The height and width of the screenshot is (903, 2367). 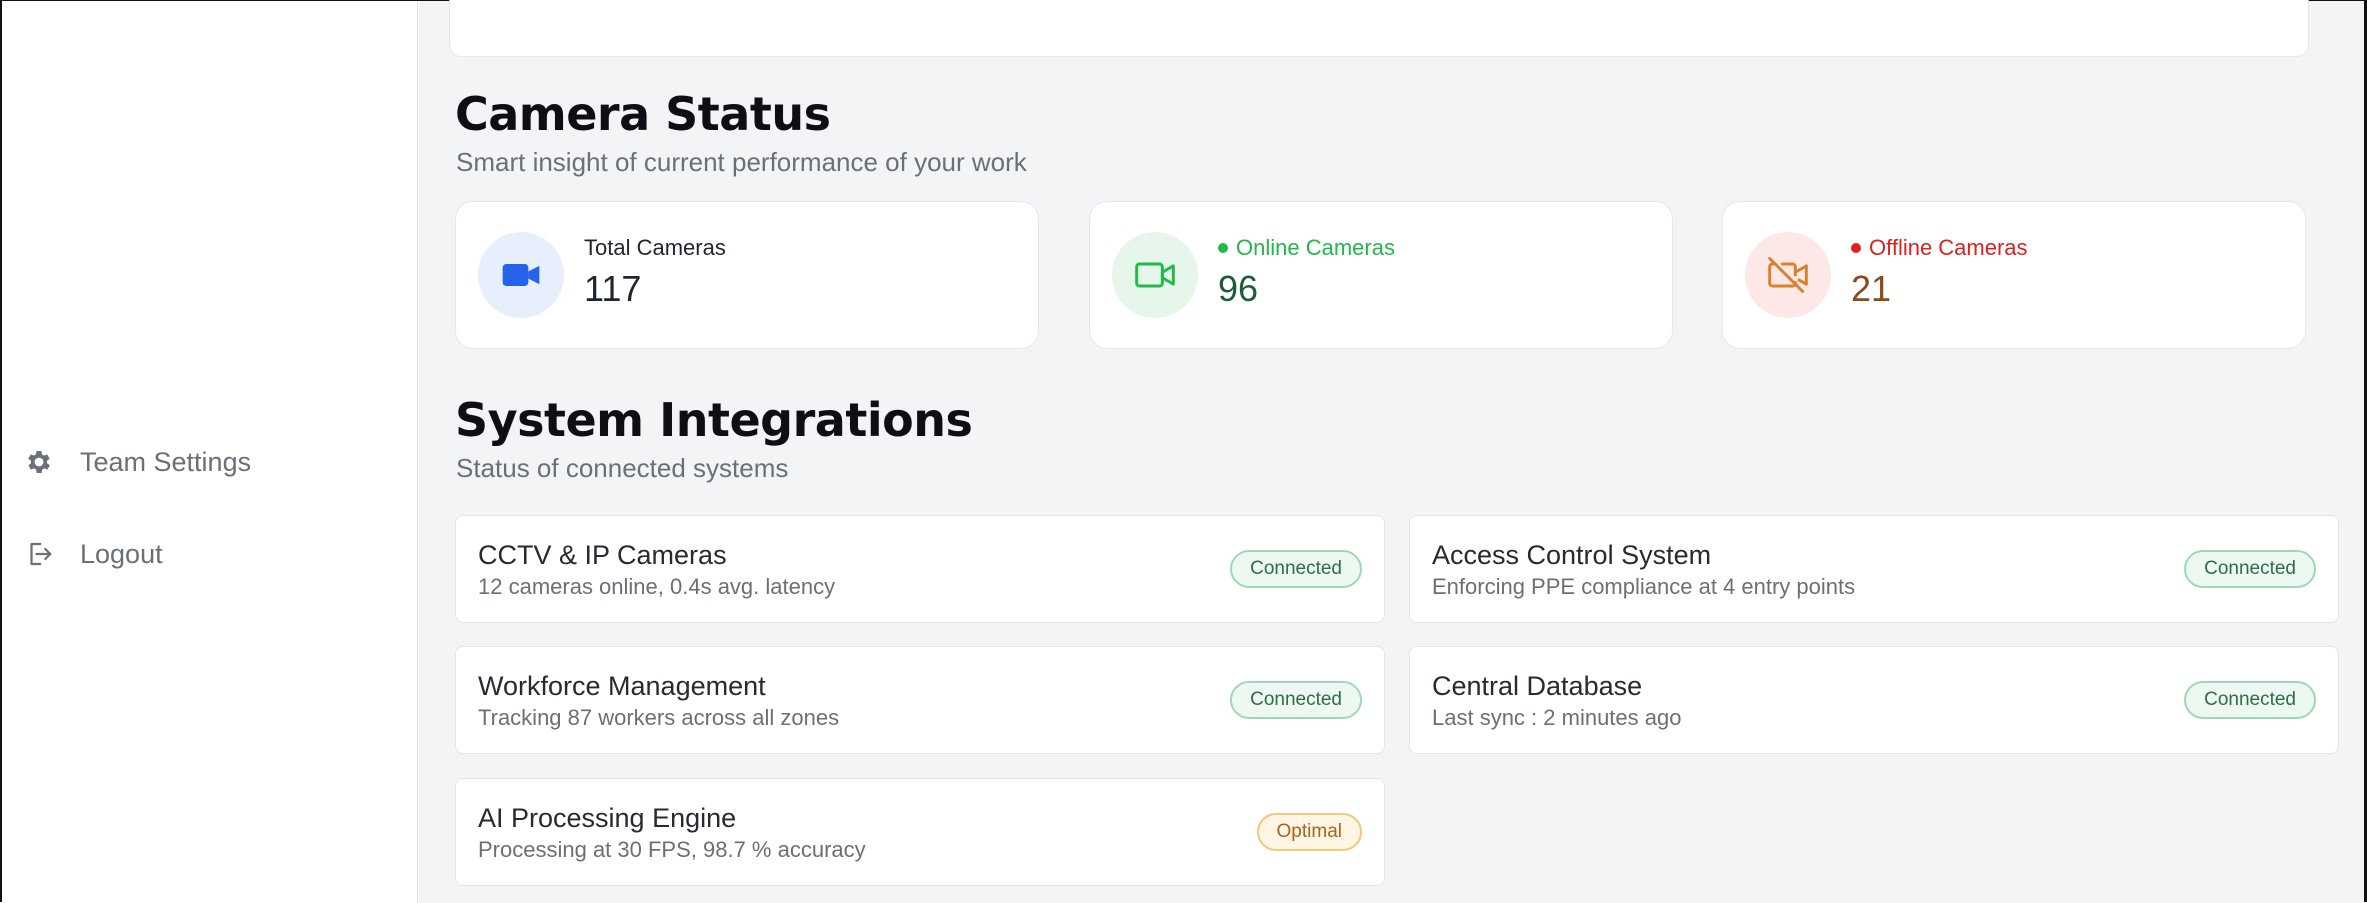 What do you see at coordinates (204, 554) in the screenshot?
I see `sidebar-item-logout: Logout` at bounding box center [204, 554].